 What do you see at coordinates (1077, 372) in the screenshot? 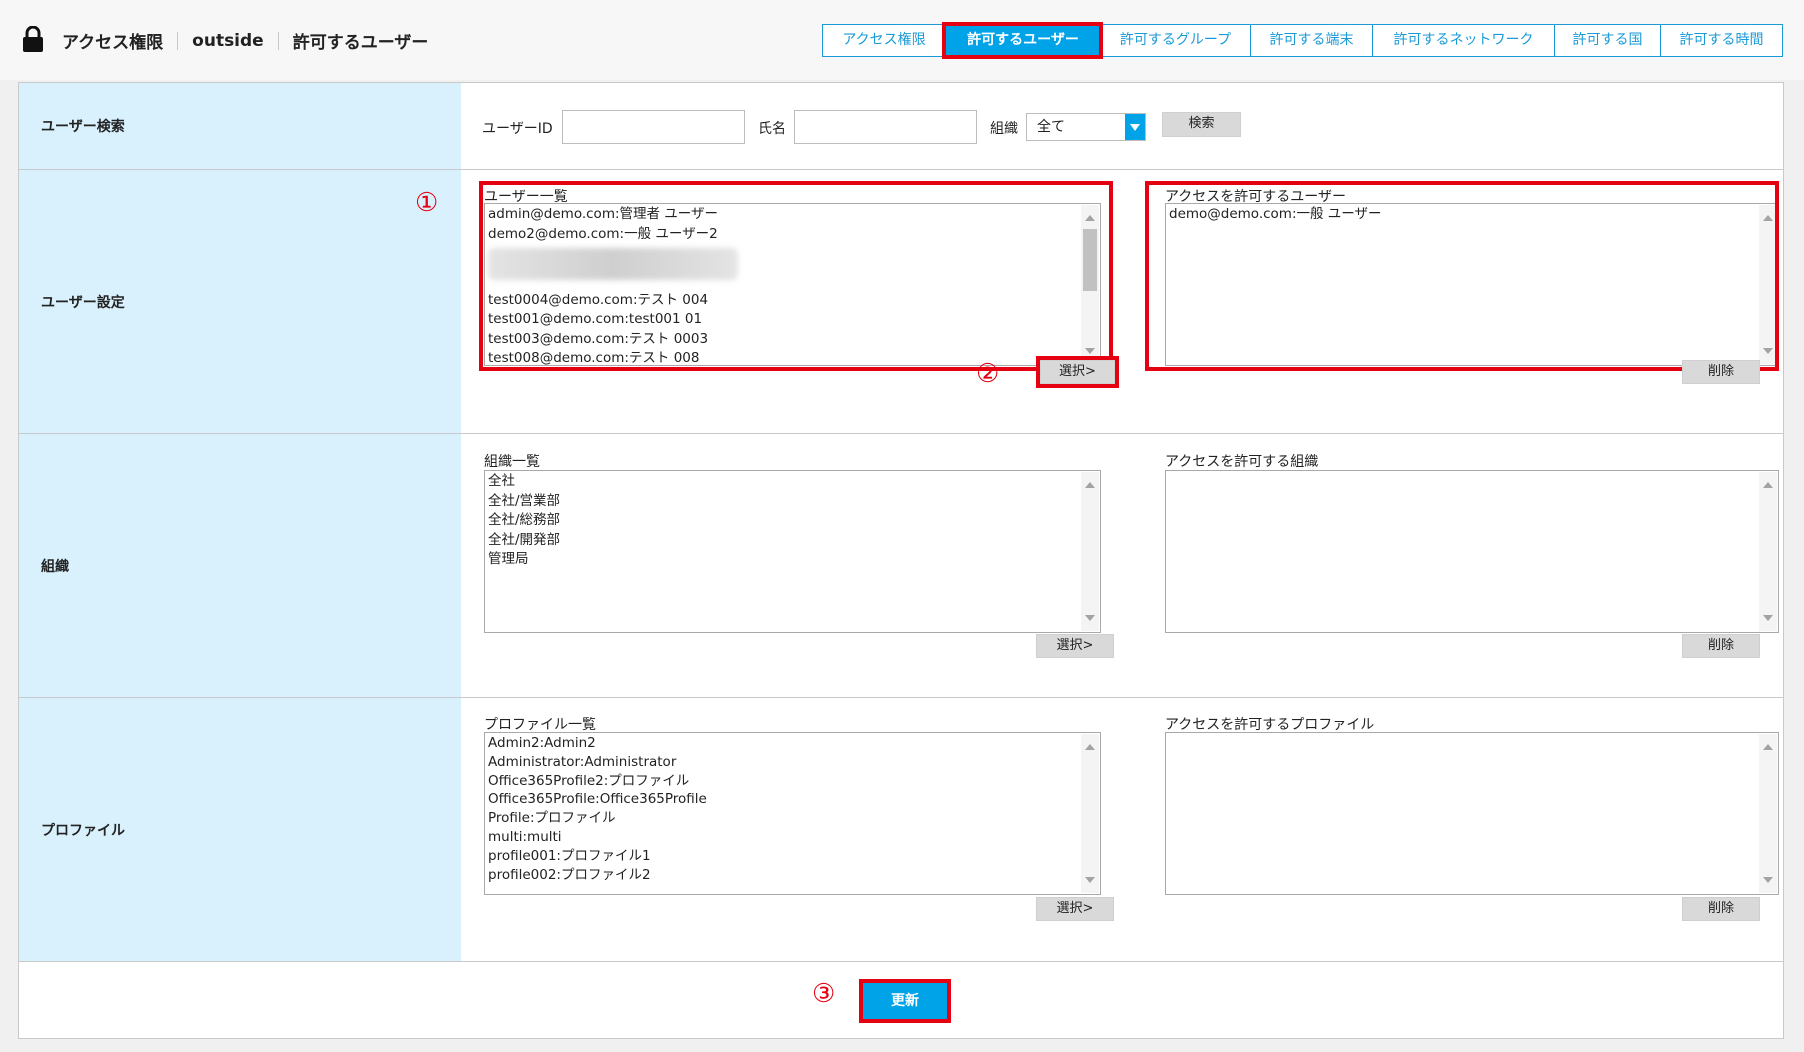
I see `select-user-button: 選択>` at bounding box center [1077, 372].